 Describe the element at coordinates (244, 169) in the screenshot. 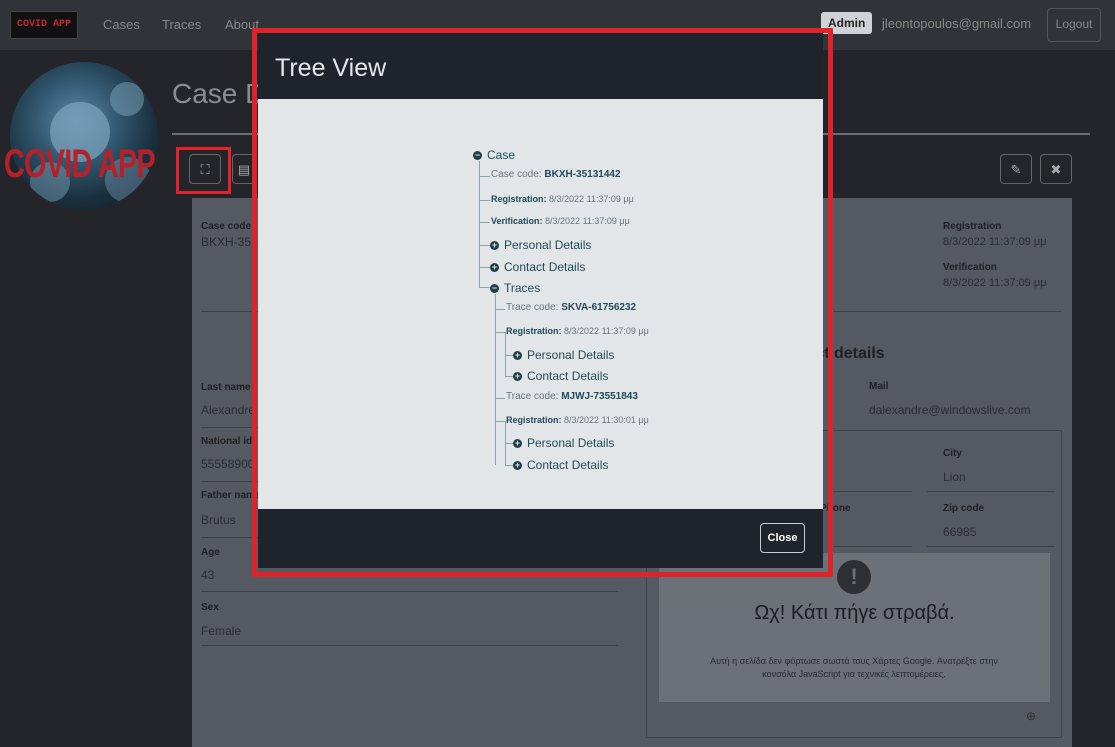

I see `table-icon: ▤` at that location.